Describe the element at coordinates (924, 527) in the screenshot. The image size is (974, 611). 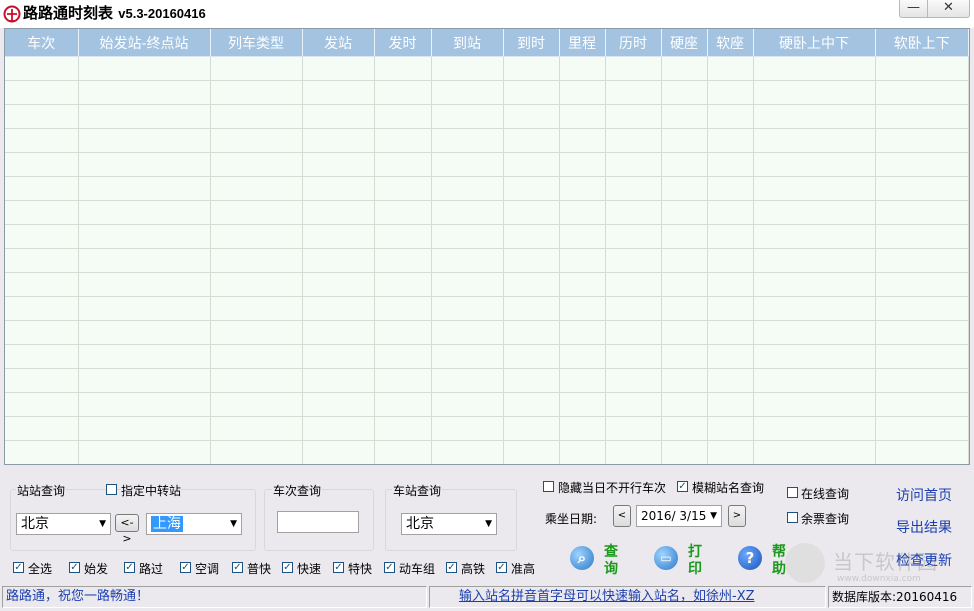
I see `export-results-link: 导出结果` at that location.